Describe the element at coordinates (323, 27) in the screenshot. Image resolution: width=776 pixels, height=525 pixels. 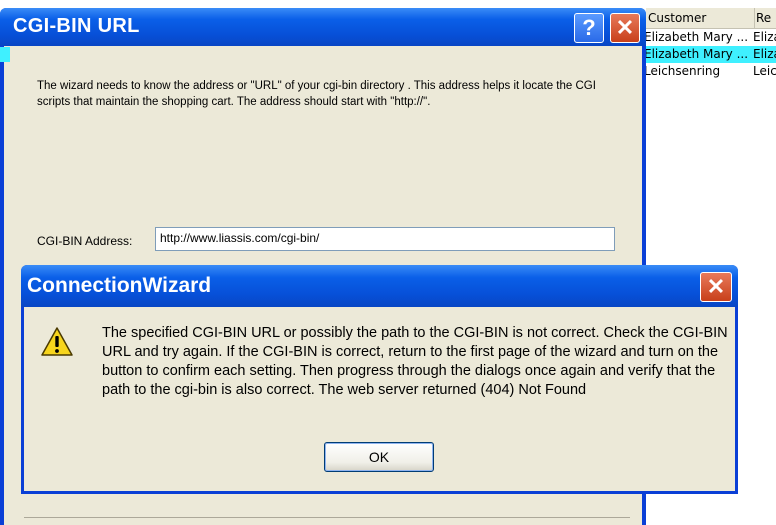
I see `window-title-bar: CGI-BIN URL ? ✕` at that location.